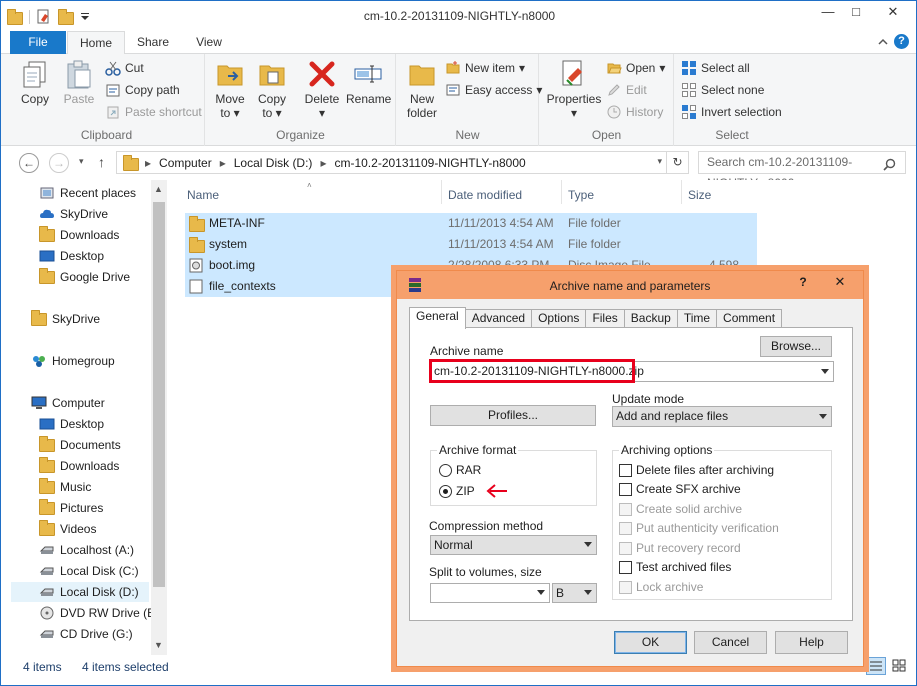 Image resolution: width=917 pixels, height=686 pixels. I want to click on checkbox-test-archived: Test archived files, so click(675, 567).